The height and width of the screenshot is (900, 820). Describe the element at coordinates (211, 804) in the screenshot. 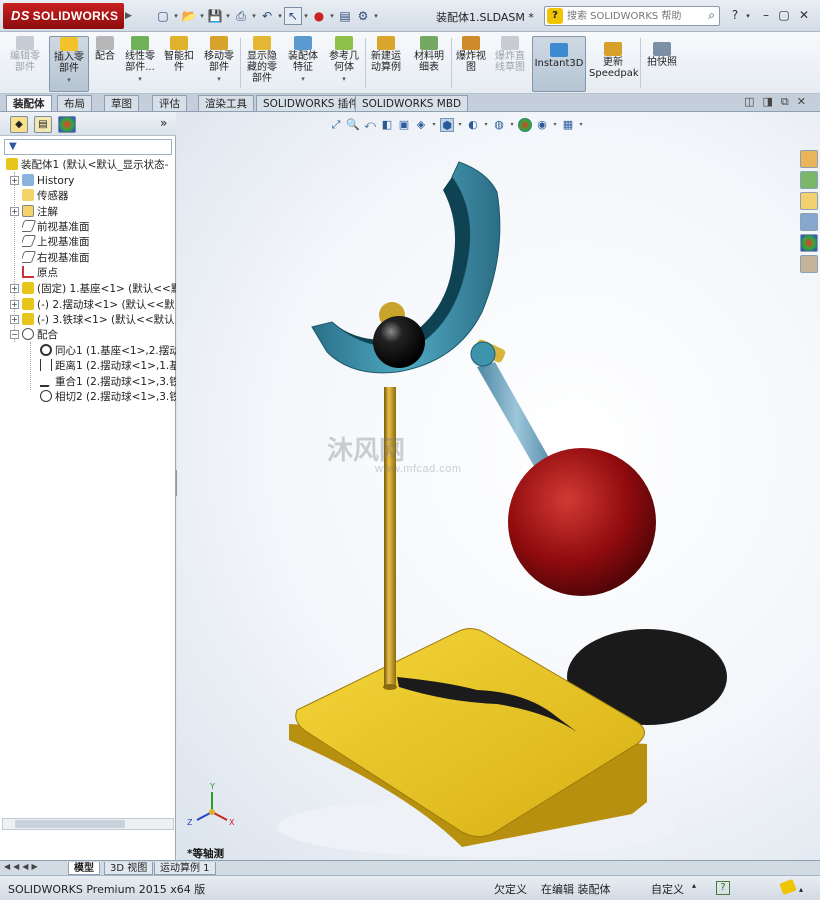

I see `axis-triad: Y X Z` at that location.